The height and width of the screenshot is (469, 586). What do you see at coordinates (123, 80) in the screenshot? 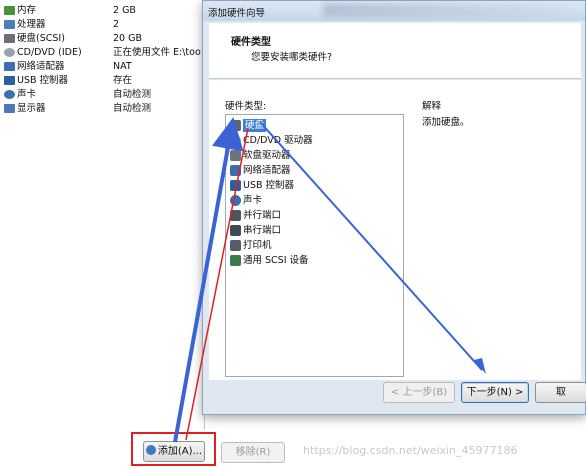
I see `hardware-value: 存在` at bounding box center [123, 80].